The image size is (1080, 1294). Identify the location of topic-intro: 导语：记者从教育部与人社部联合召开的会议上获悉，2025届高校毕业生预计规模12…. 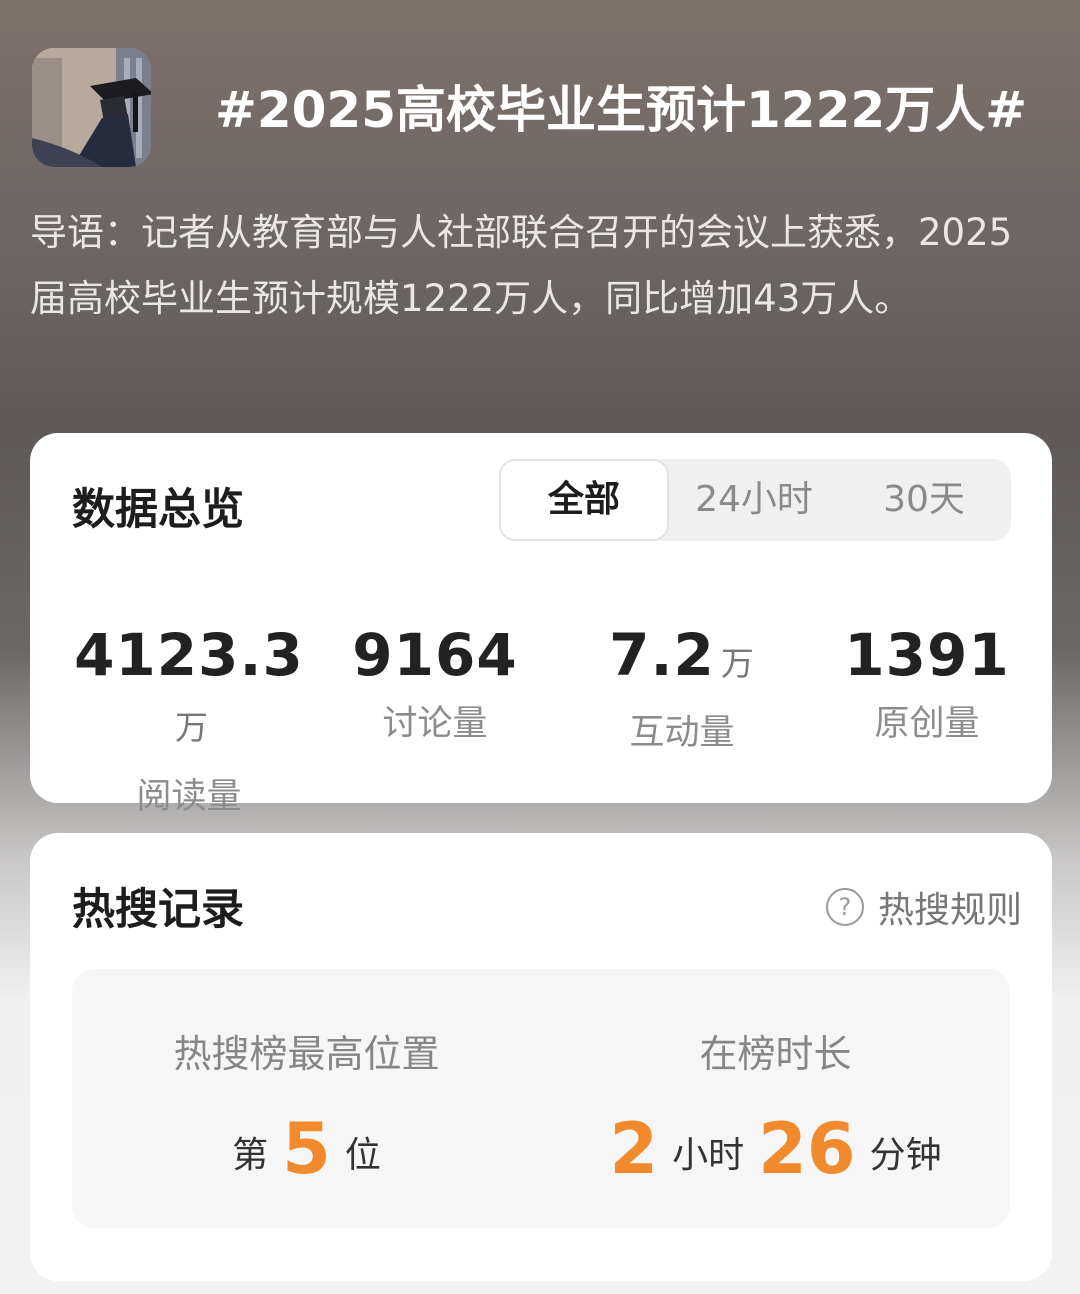
(521, 265).